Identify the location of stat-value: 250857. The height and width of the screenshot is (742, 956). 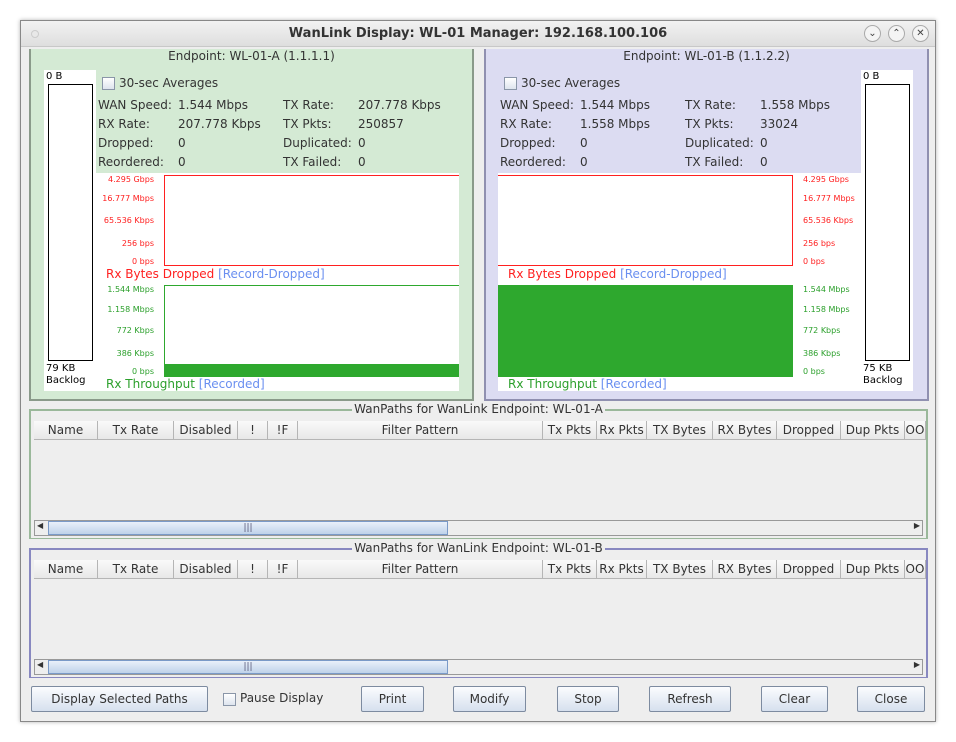
(381, 124).